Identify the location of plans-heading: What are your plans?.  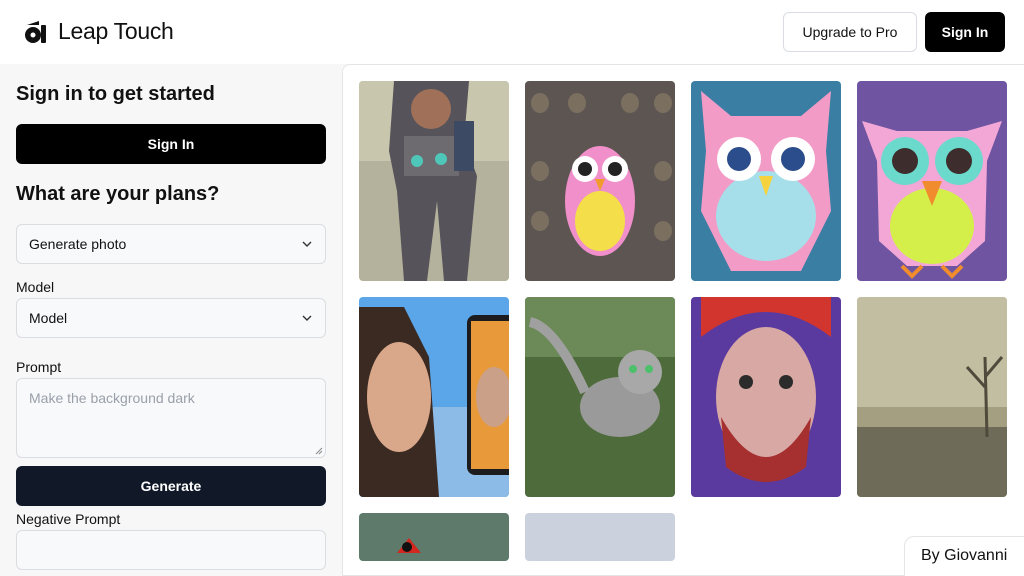
(118, 194).